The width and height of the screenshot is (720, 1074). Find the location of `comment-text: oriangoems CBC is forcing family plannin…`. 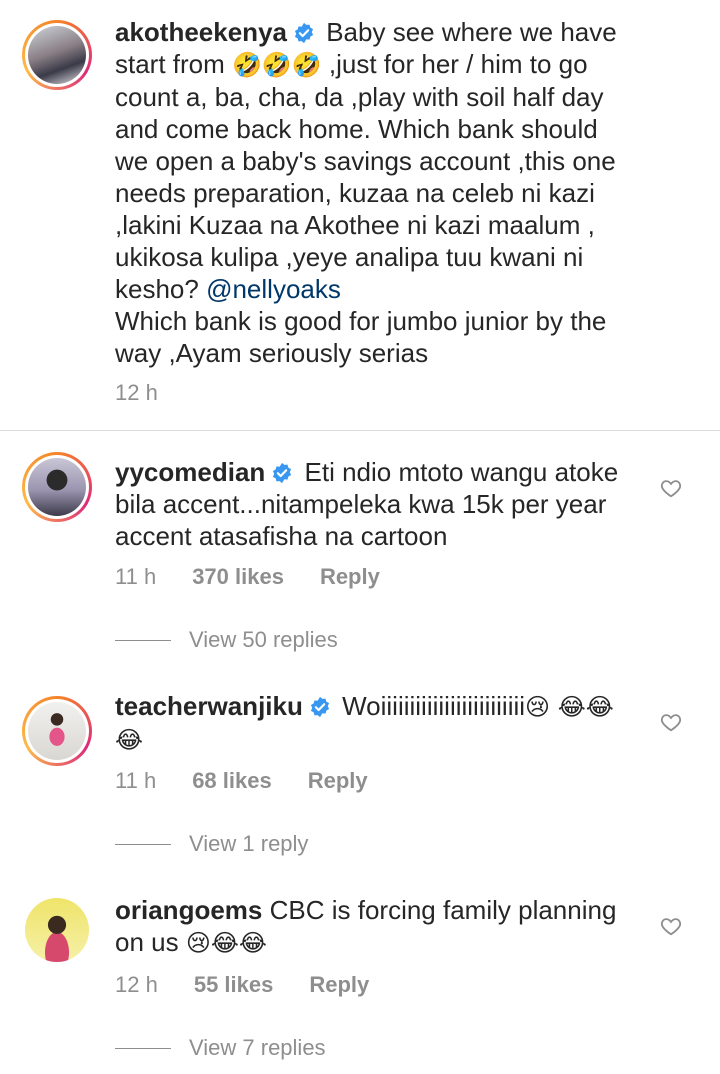

comment-text: oriangoems CBC is forcing family plannin… is located at coordinates (369, 926).